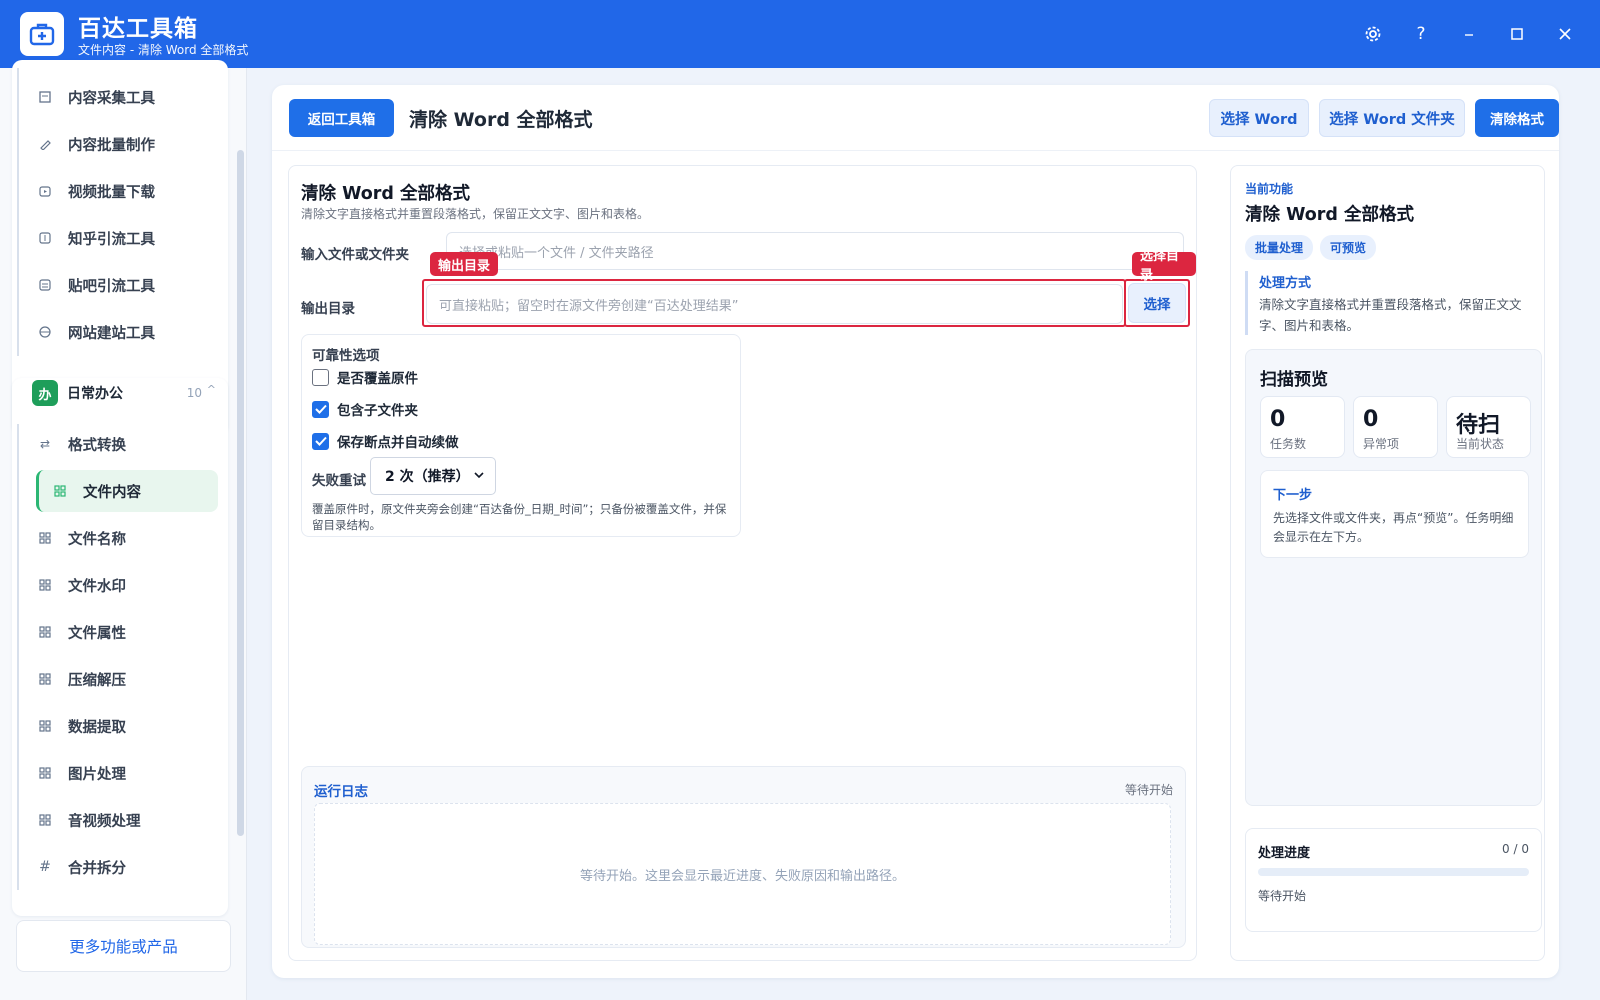 The image size is (1600, 1000). I want to click on sidebar-item-format-convert: ⇄ 格式转换, so click(116, 444).